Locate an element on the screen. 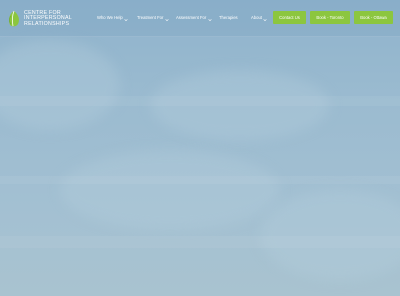  nav-item-treatment-for: Treatment For is located at coordinates (153, 18).